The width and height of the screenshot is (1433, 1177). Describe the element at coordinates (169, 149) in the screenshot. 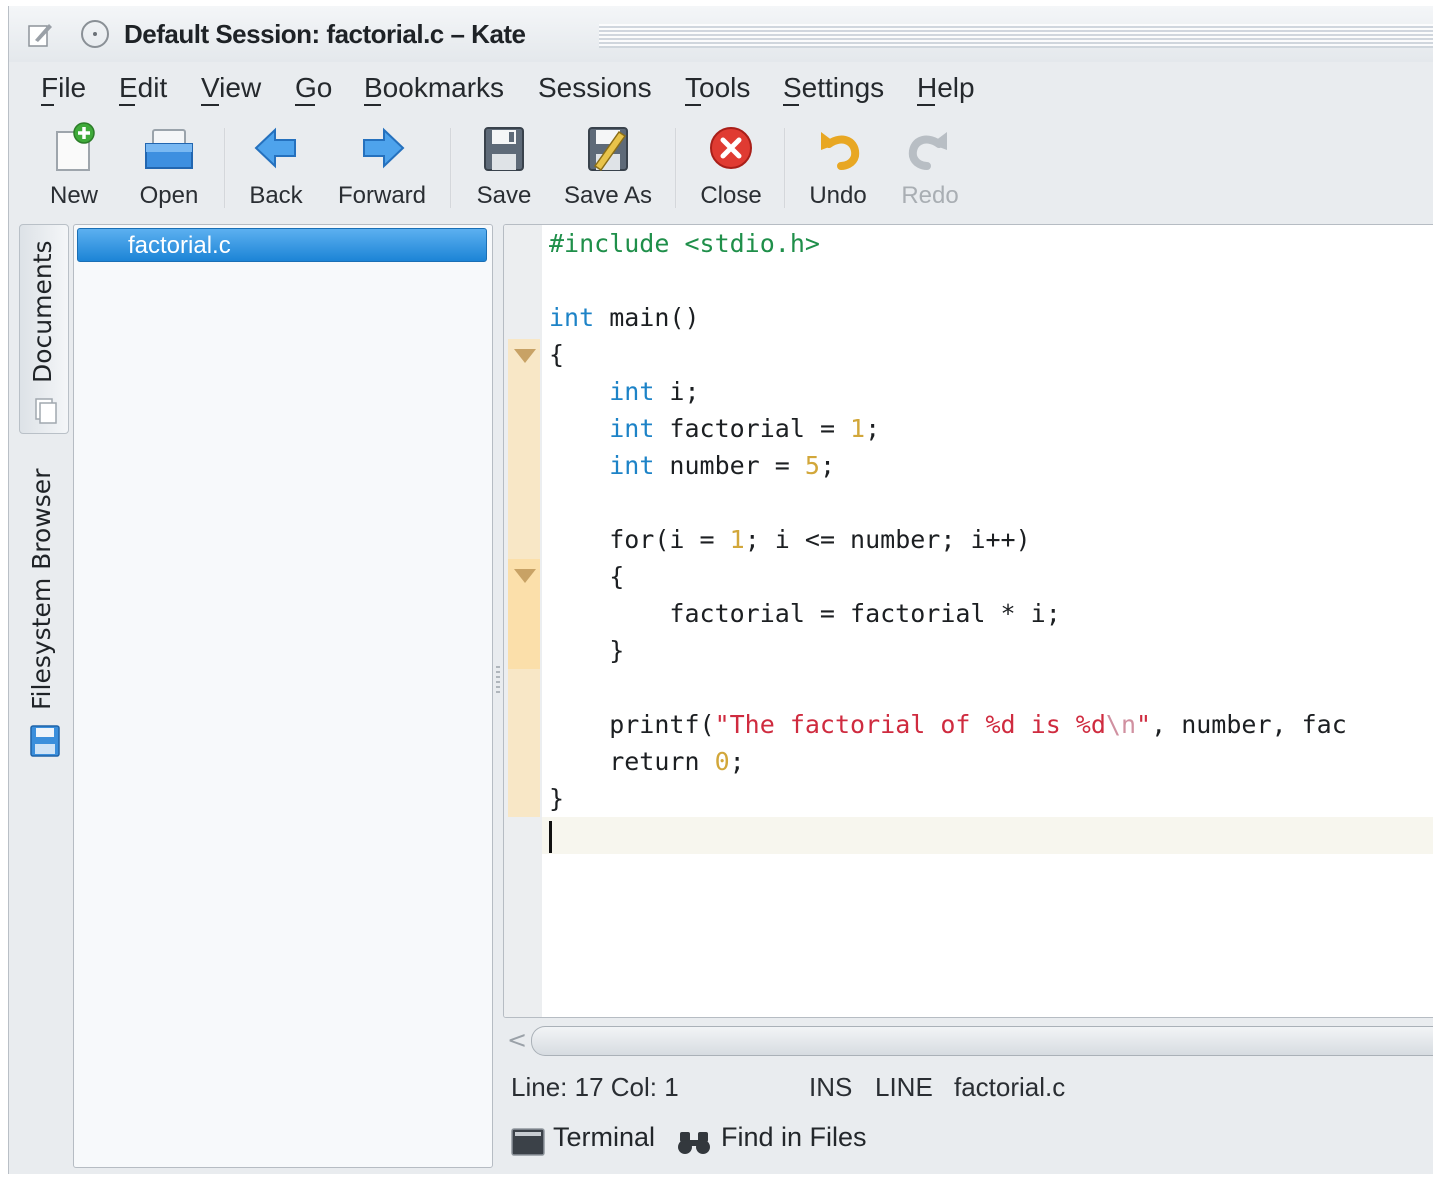

I see `open-folder-icon` at that location.